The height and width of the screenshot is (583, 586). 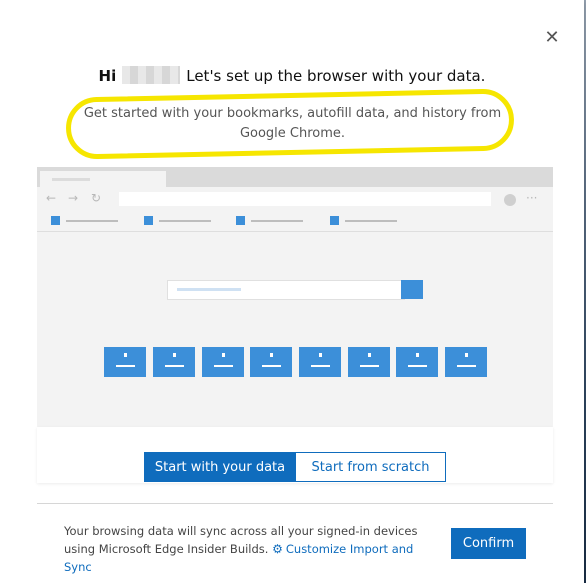 What do you see at coordinates (286, 290) in the screenshot?
I see `illustration-search-box` at bounding box center [286, 290].